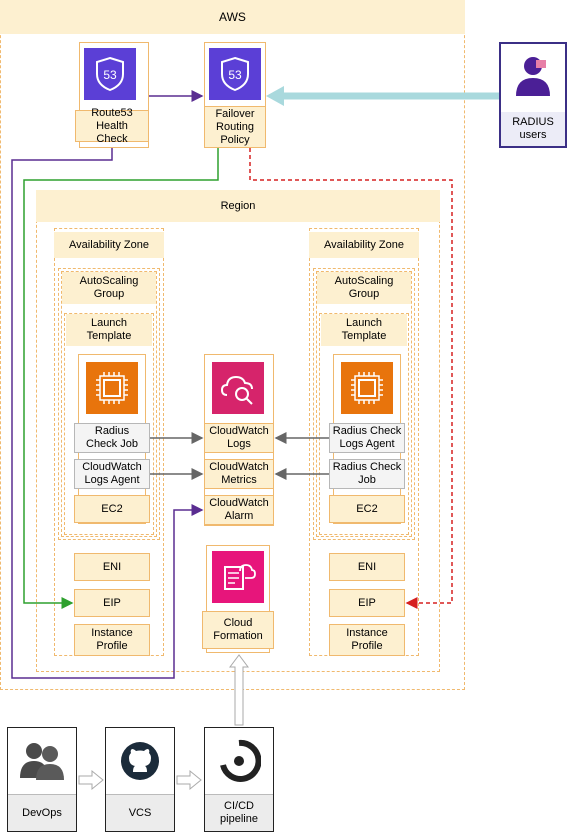 The image size is (571, 835). I want to click on cloudwatch-icon, so click(238, 388).